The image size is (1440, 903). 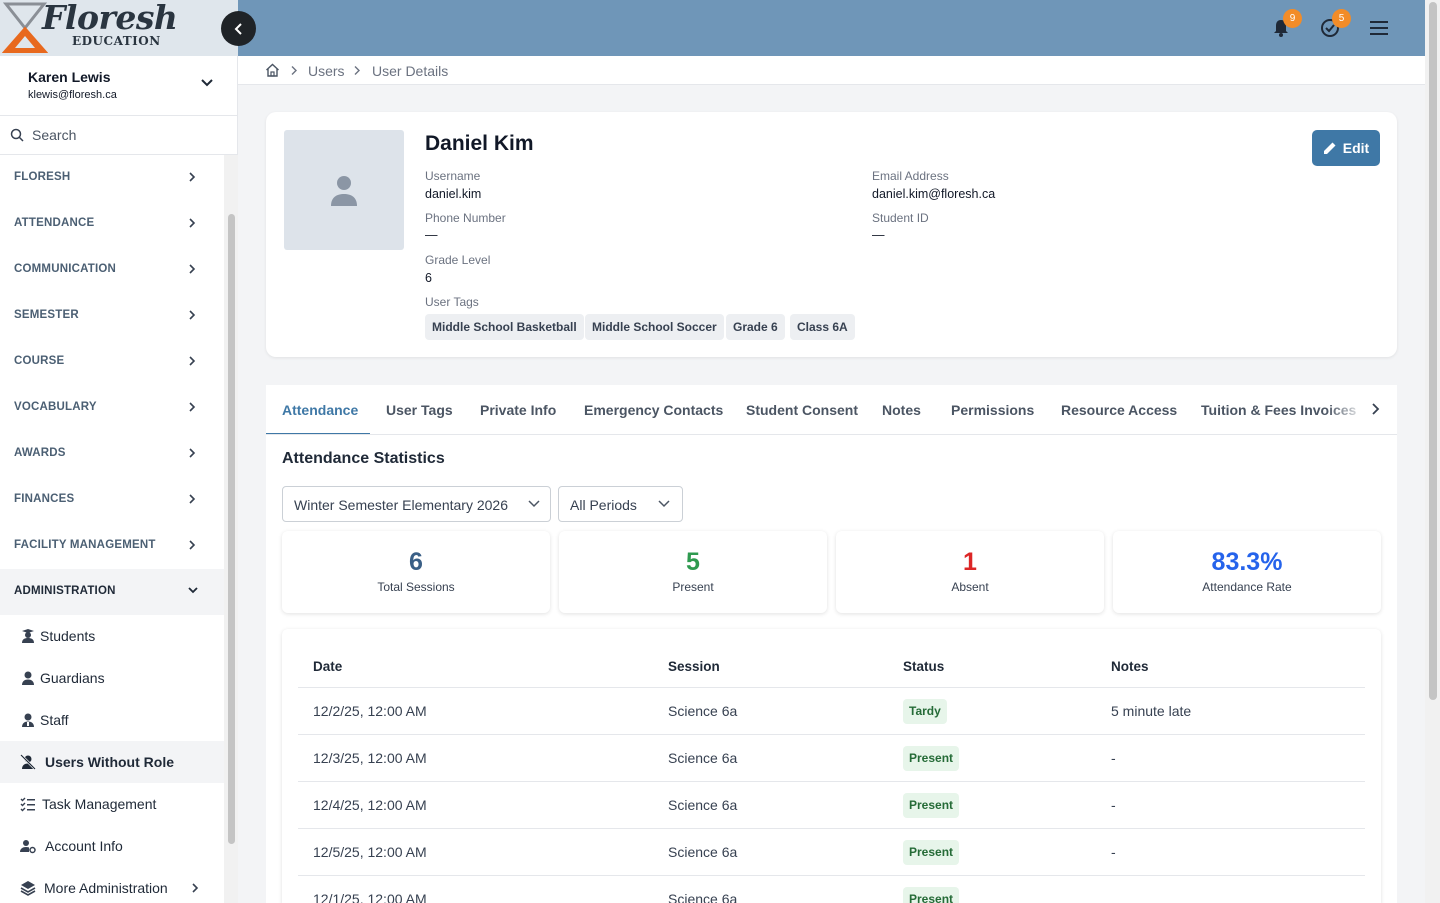 What do you see at coordinates (320, 410) in the screenshot?
I see `tab-attendance: Attendance` at bounding box center [320, 410].